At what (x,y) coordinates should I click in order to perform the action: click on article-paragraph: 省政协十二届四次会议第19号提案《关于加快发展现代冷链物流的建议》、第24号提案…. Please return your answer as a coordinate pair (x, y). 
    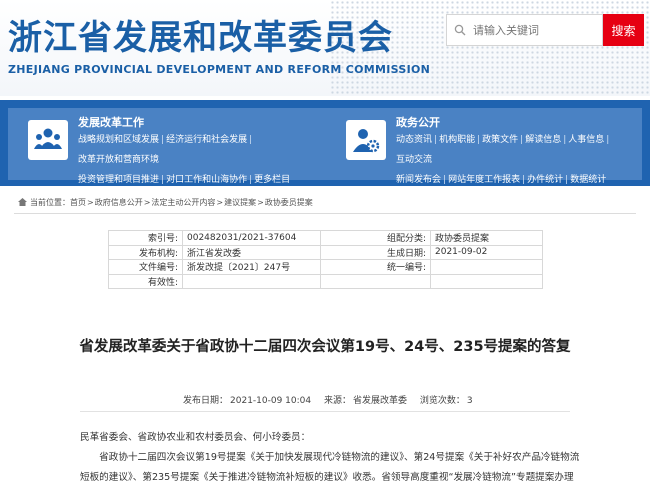
    Looking at the image, I should click on (330, 457).